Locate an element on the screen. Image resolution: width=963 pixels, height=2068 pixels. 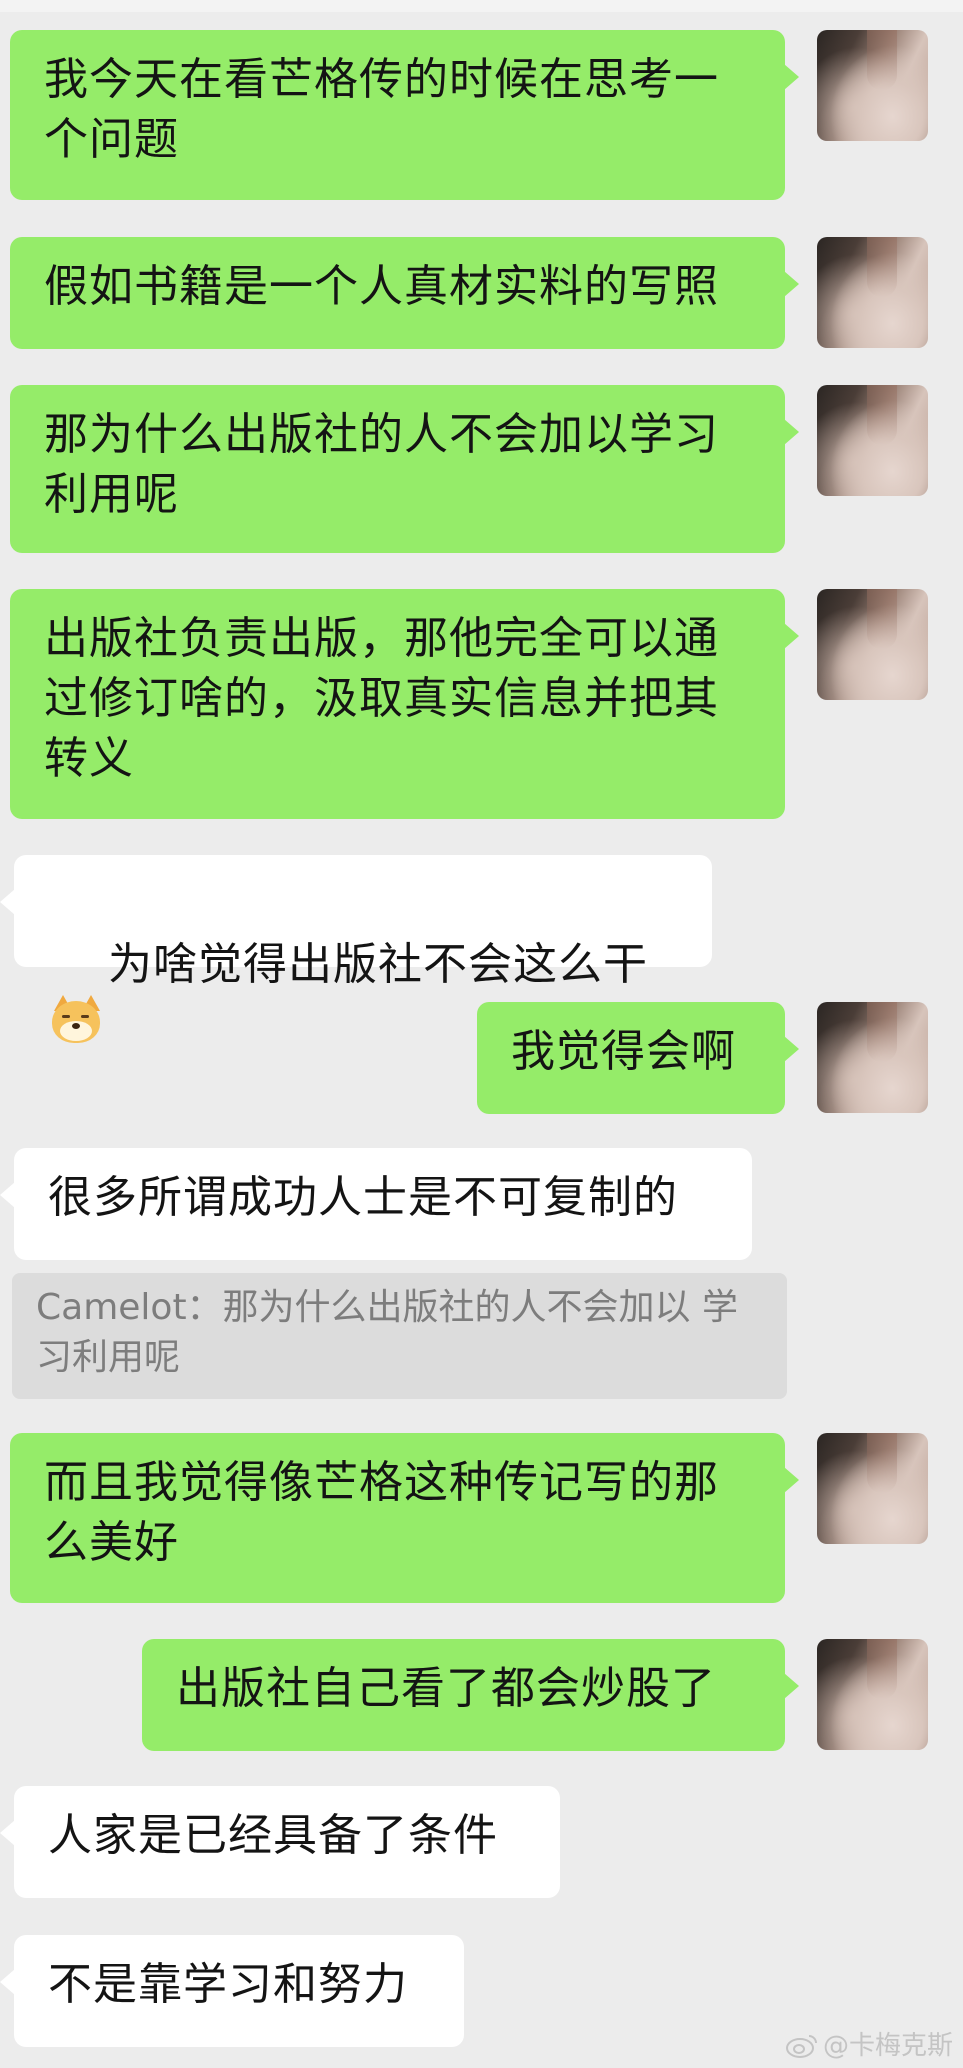
sent-message-bubble: 我今天在看芒格传的时候在思考一 个问题 is located at coordinates (404, 115).